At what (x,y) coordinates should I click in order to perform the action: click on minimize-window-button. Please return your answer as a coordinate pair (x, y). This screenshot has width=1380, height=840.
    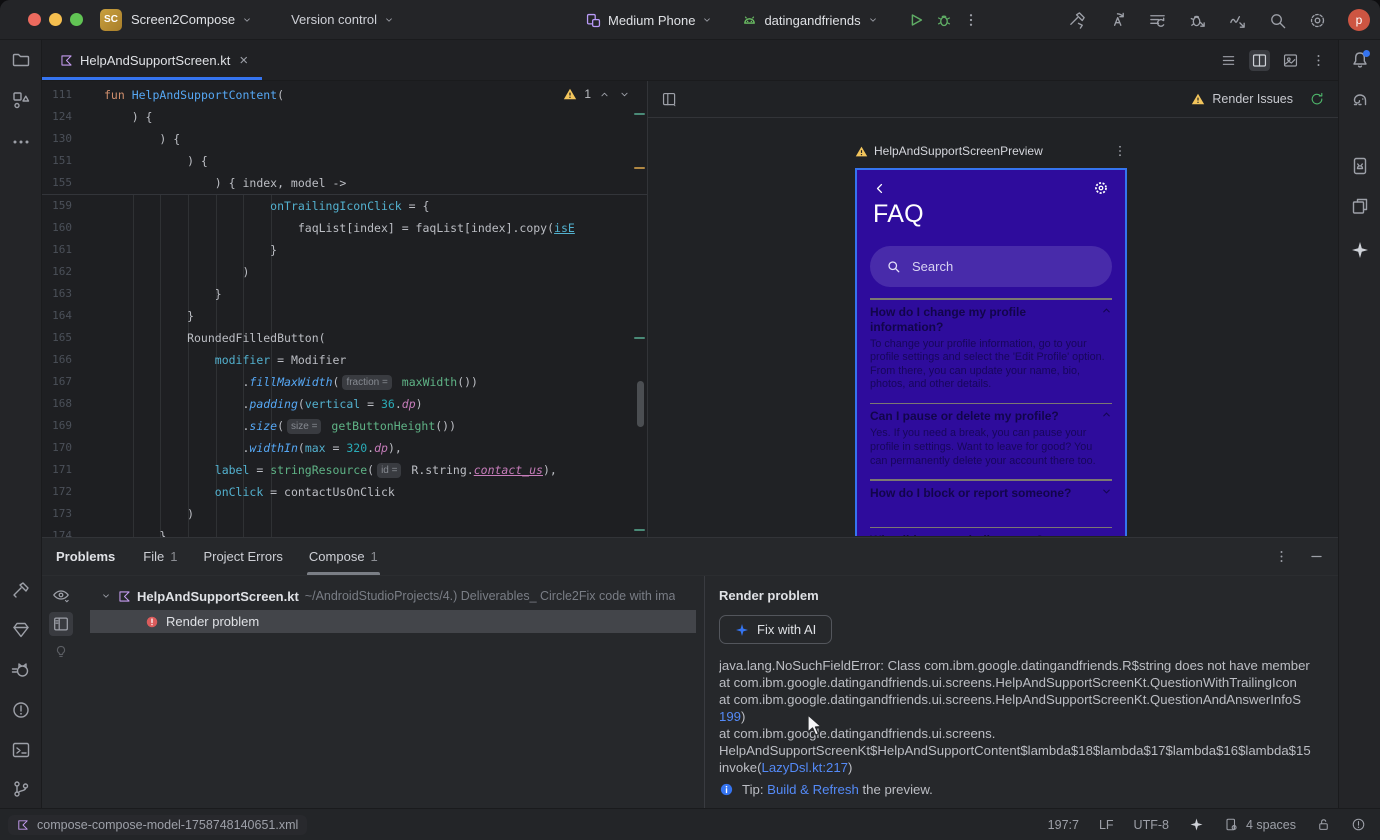
    Looking at the image, I should click on (55, 19).